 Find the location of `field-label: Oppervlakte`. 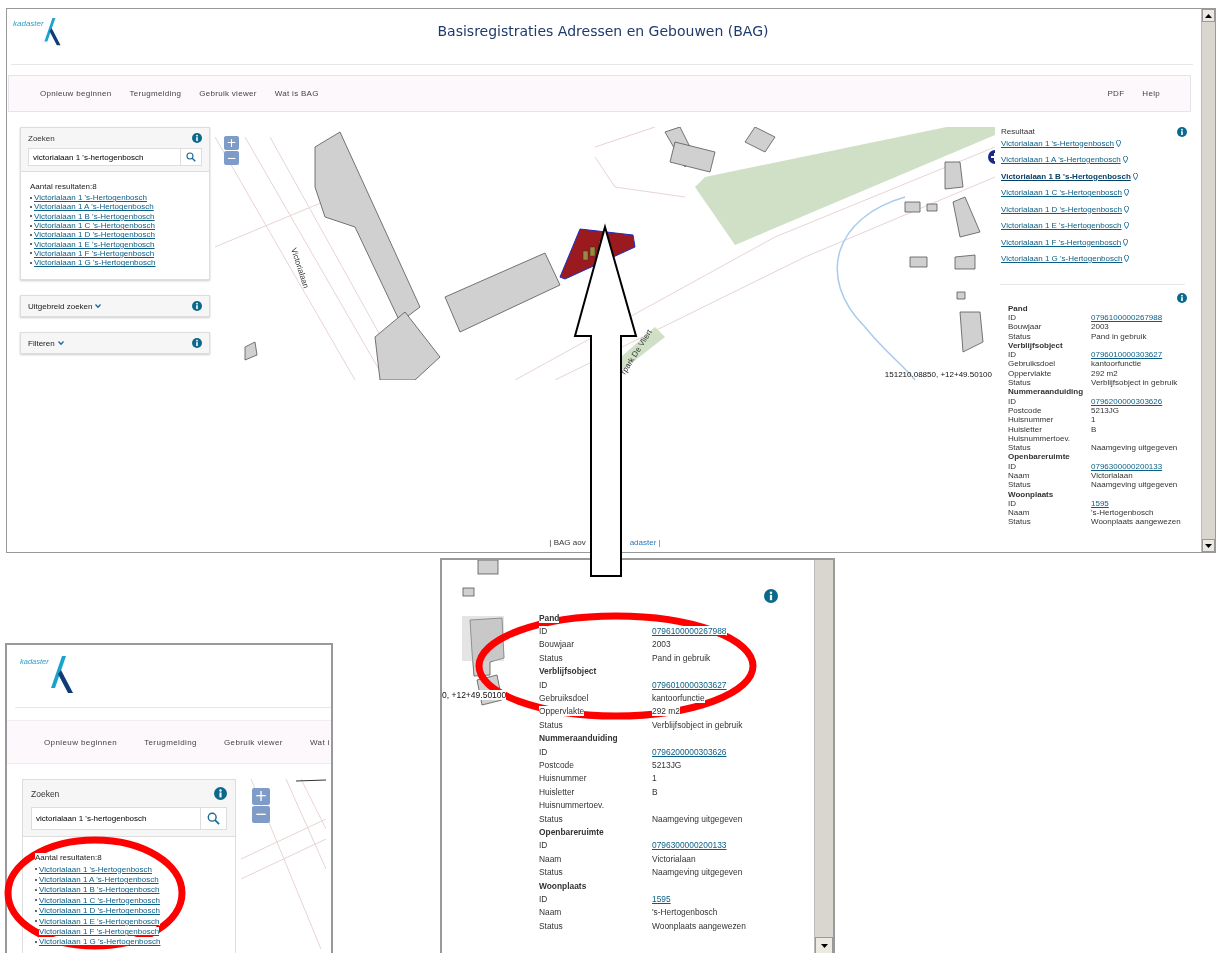

field-label: Oppervlakte is located at coordinates (562, 711).